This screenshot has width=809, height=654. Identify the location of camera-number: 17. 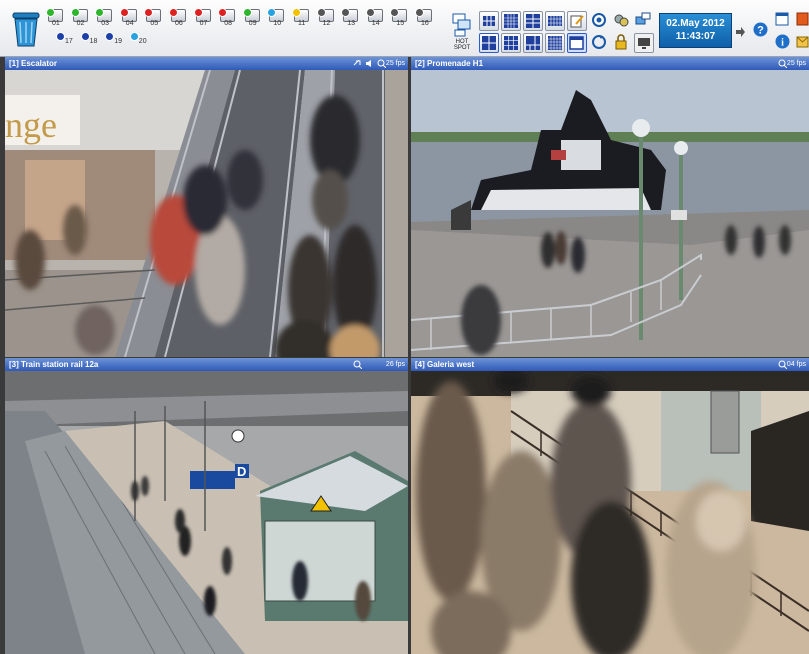
(69, 41).